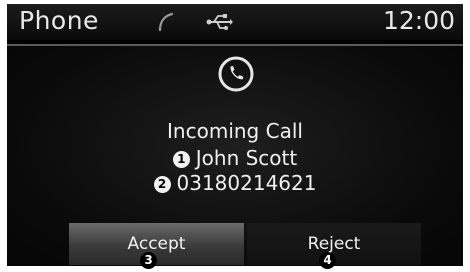 This screenshot has height=272, width=470. What do you see at coordinates (181, 159) in the screenshot?
I see `callout-marker-1: 1` at bounding box center [181, 159].